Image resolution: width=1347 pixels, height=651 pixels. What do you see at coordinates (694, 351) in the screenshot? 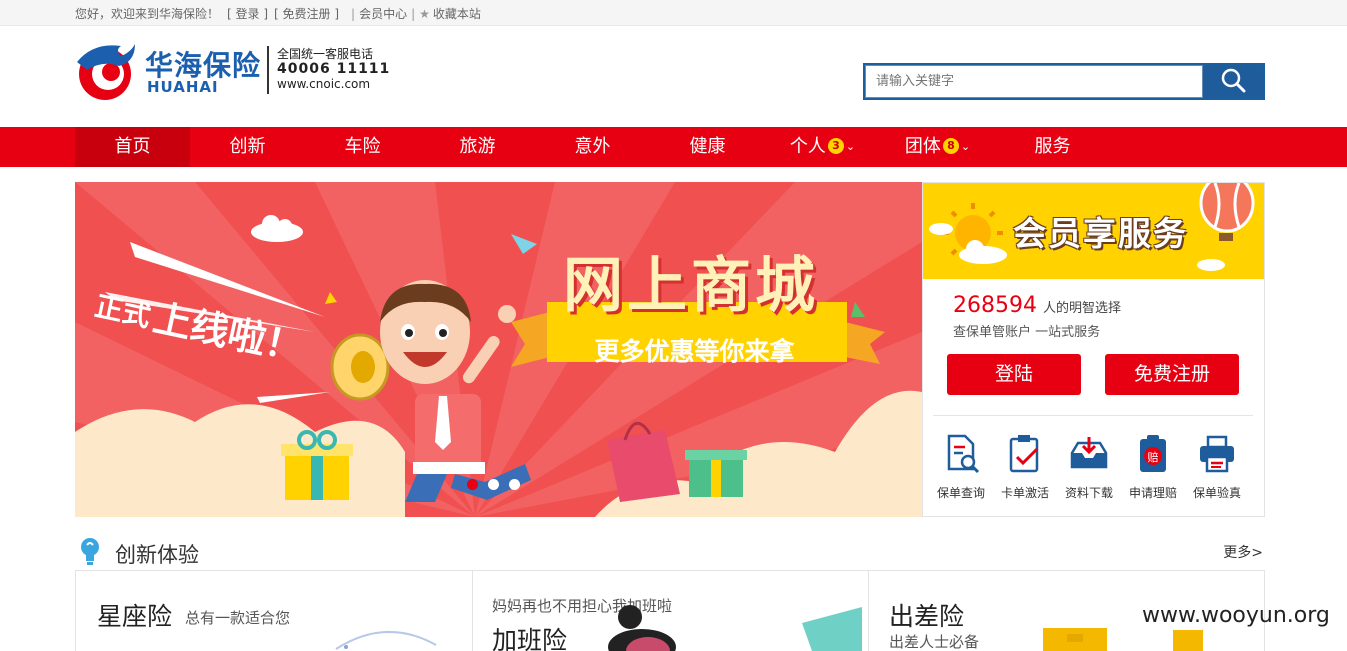
I see `banner-ribbon-text: 更多优惠等你来拿` at bounding box center [694, 351].